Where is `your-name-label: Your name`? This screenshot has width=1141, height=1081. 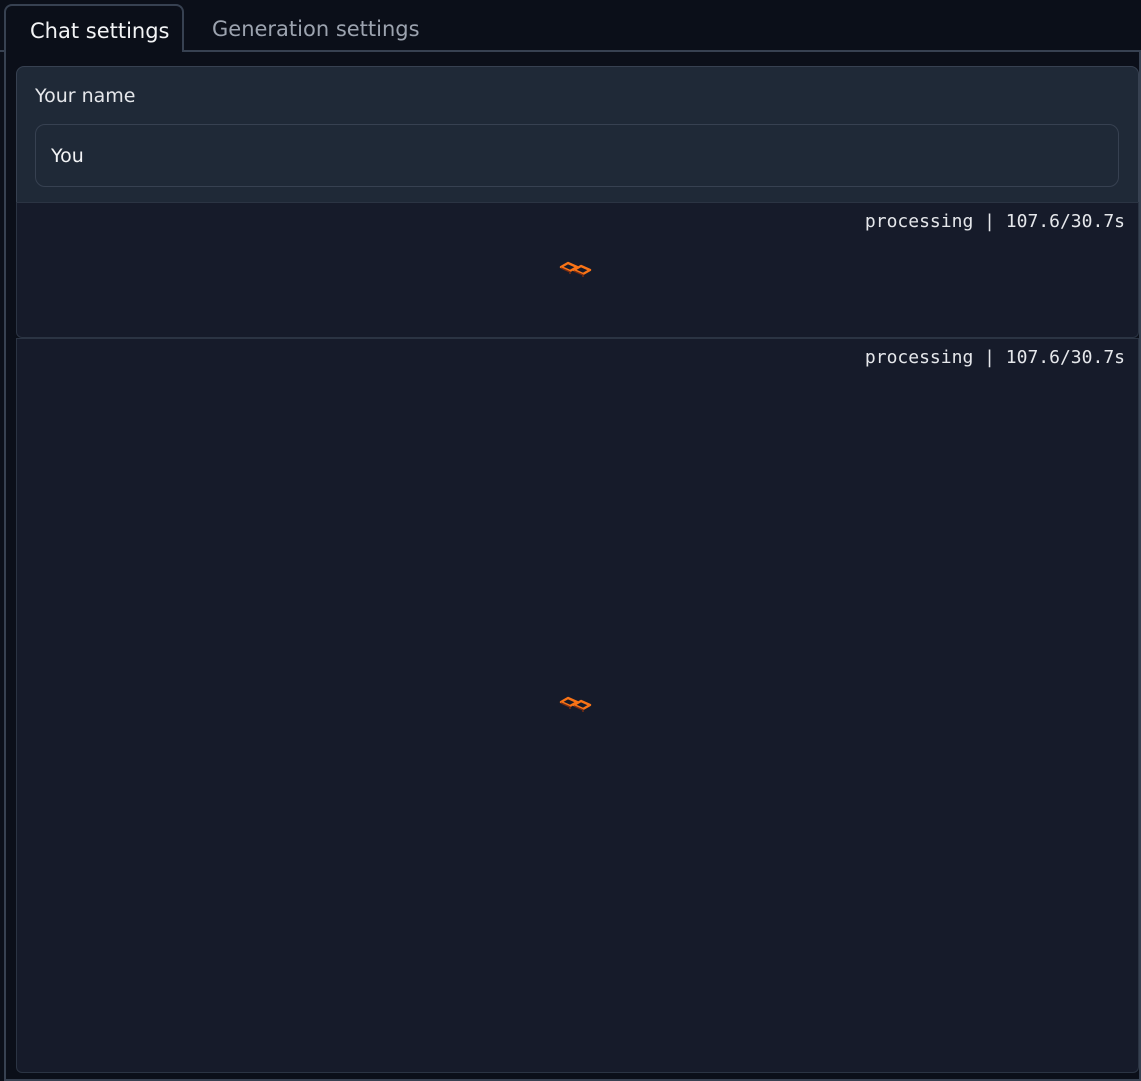 your-name-label: Your name is located at coordinates (85, 96).